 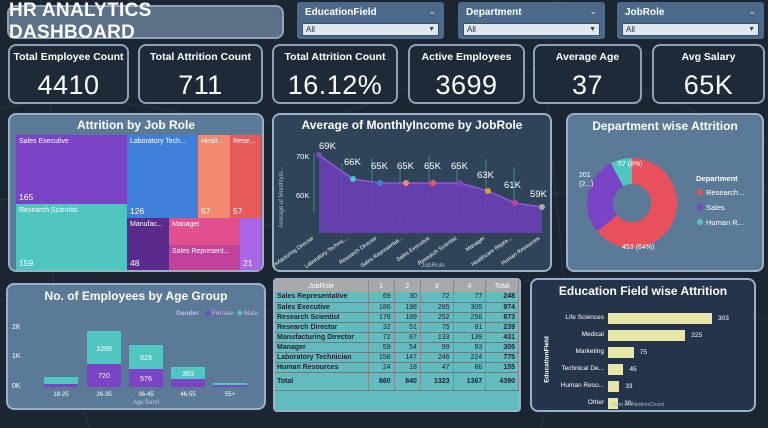 I want to click on kpi-label: Avg Salary, so click(x=708, y=57).